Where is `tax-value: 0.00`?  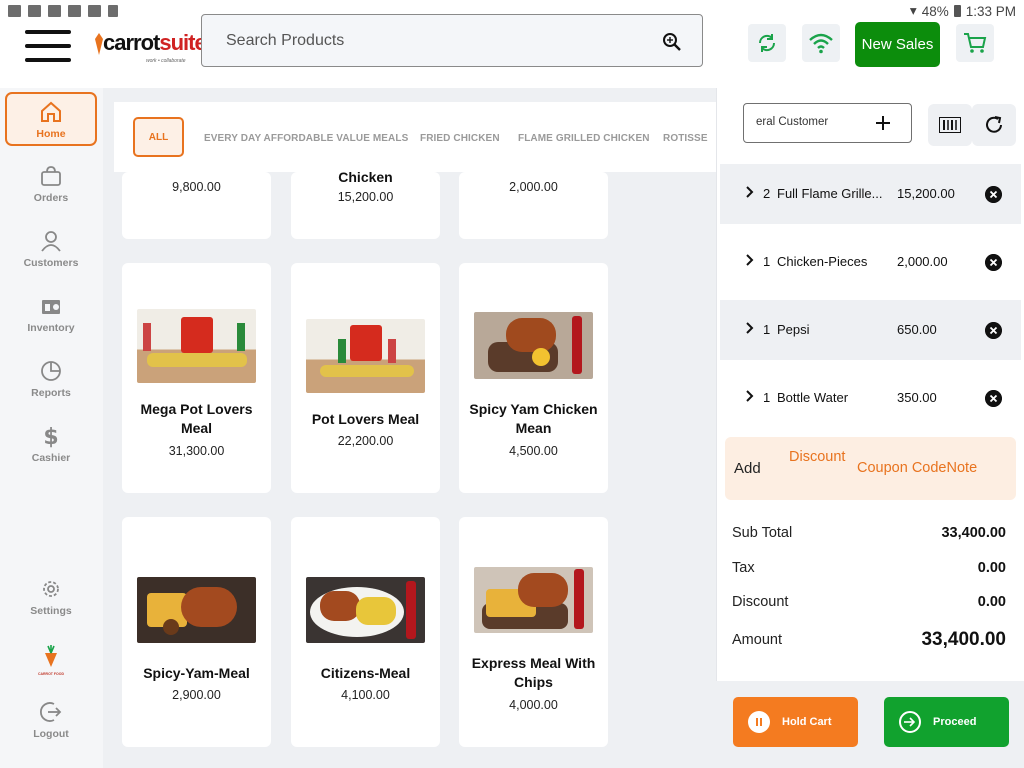
tax-value: 0.00 is located at coordinates (991, 568).